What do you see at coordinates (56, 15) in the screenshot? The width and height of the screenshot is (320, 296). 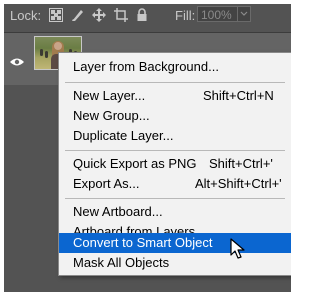 I see `lock-transparent-pixels-icon` at bounding box center [56, 15].